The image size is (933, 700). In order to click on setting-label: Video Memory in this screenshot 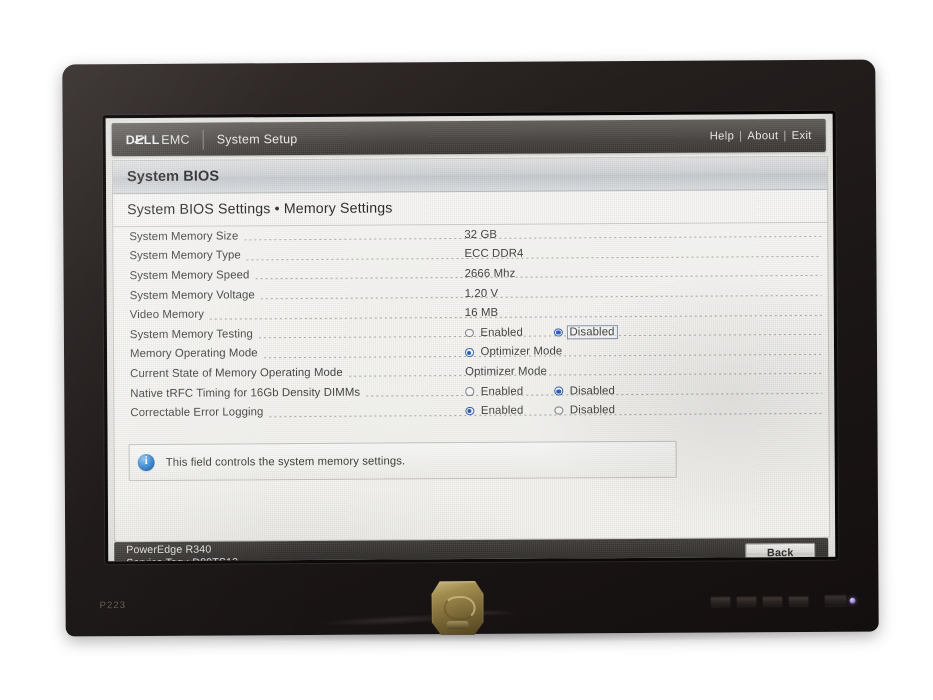, I will do `click(167, 315)`.